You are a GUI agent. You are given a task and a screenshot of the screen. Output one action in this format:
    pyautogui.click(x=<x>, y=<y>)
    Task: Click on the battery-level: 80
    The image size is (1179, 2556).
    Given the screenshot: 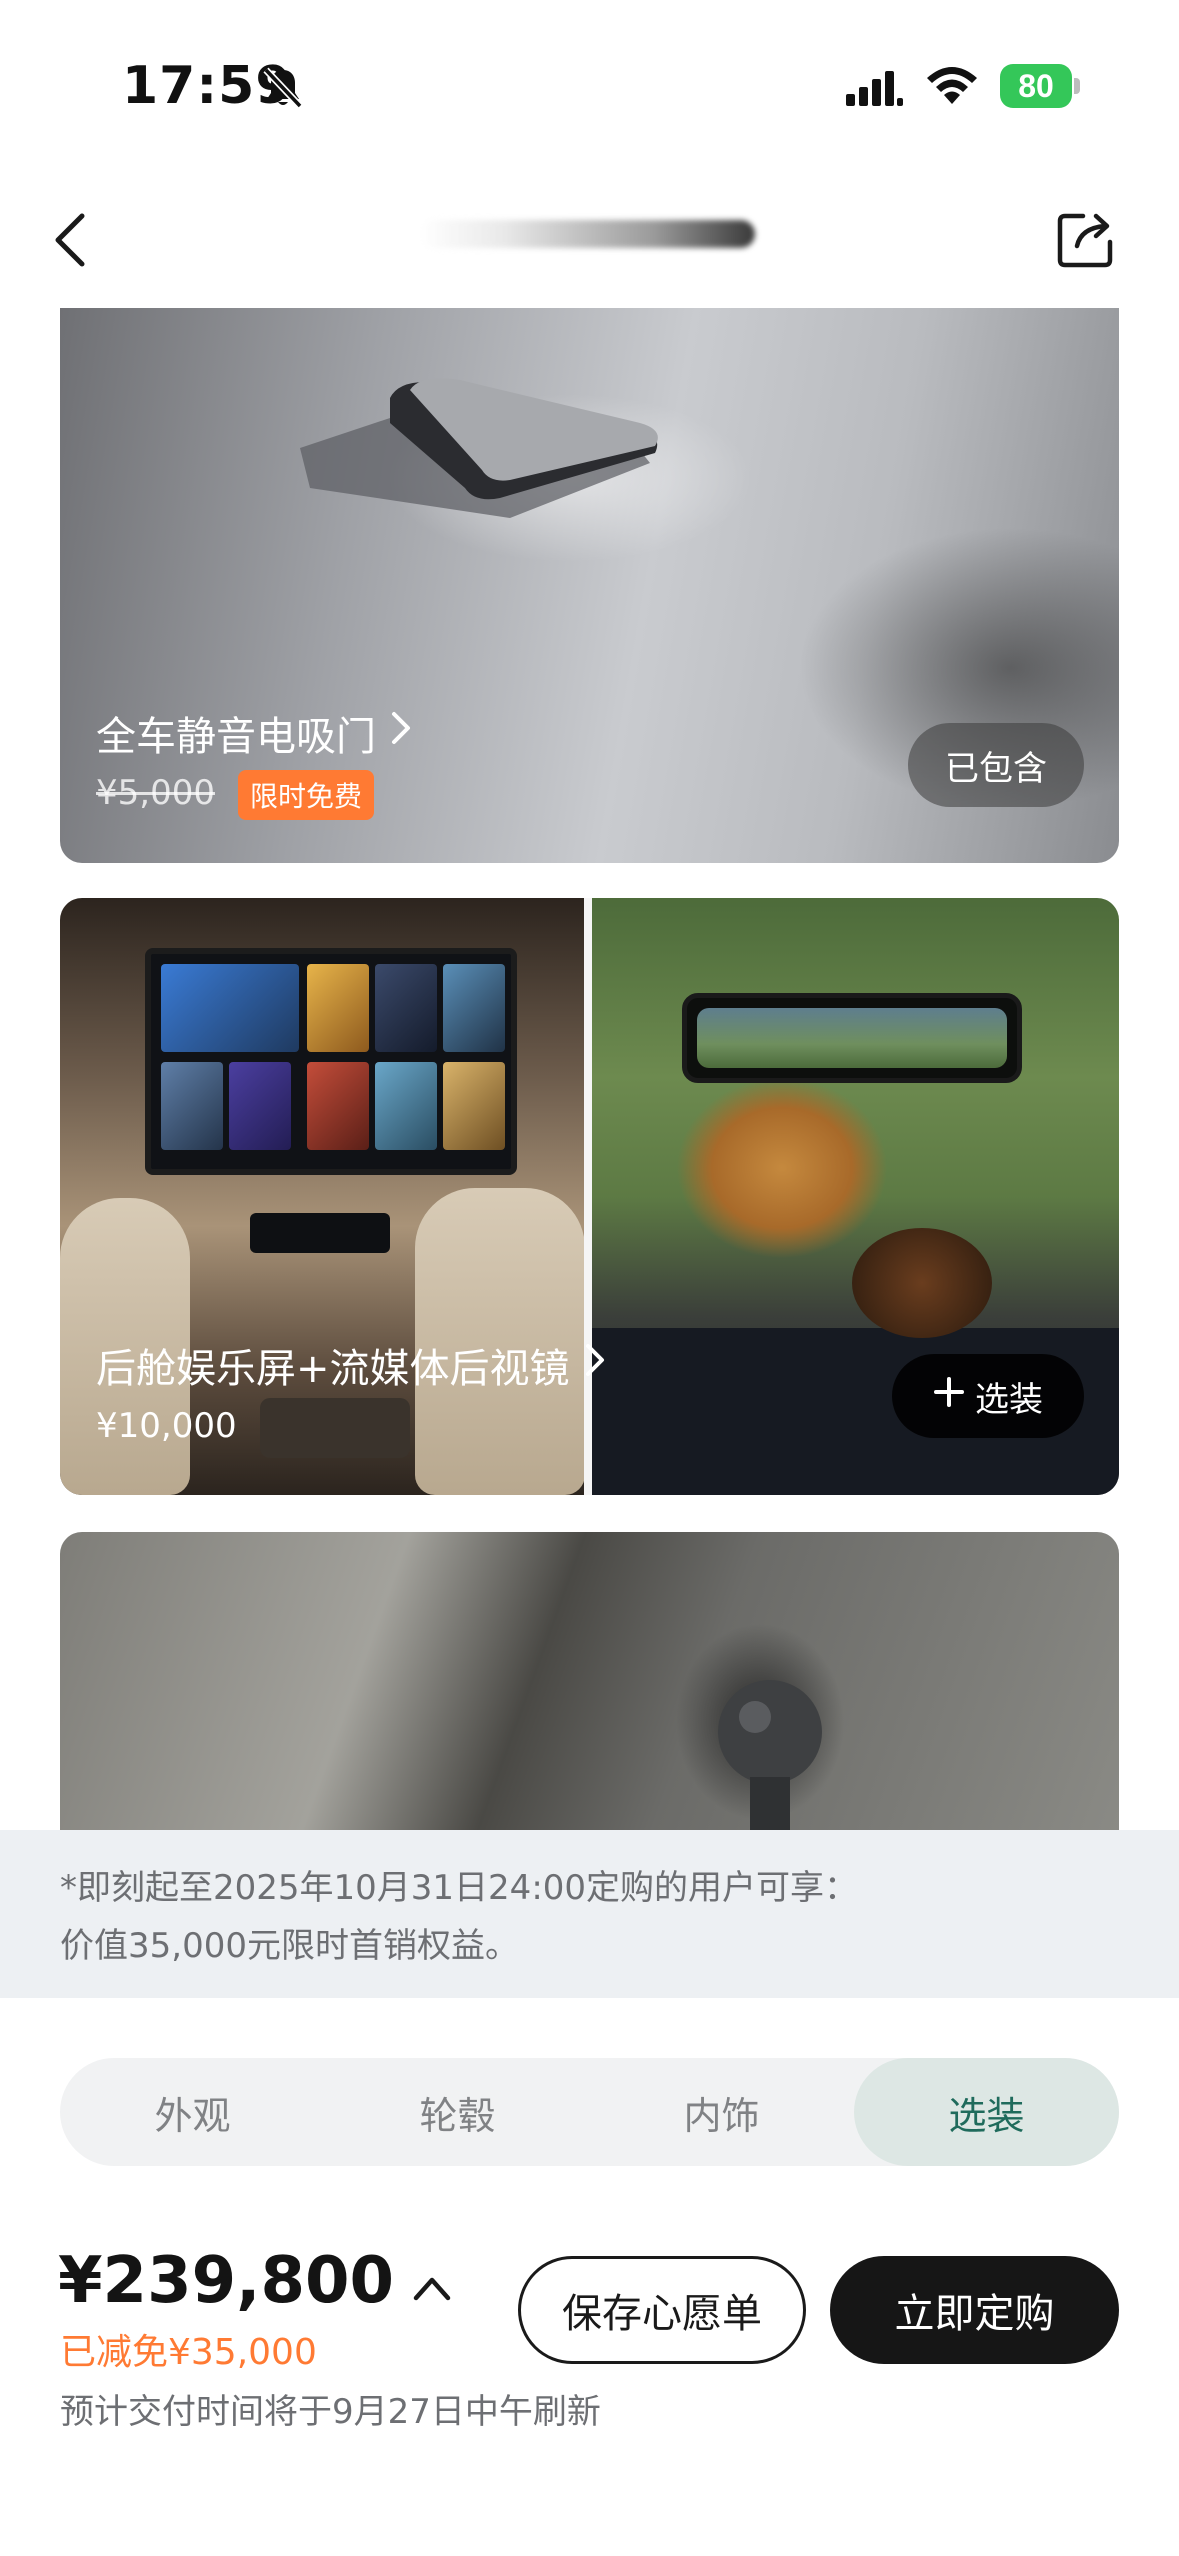 What is the action you would take?
    pyautogui.click(x=1036, y=86)
    